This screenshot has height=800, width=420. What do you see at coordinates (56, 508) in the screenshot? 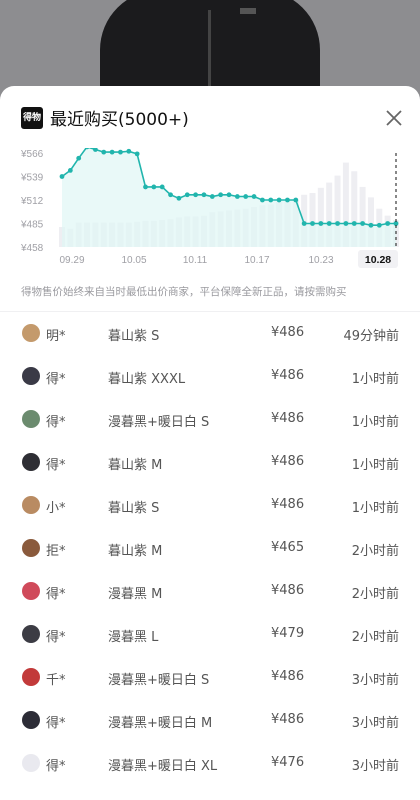
I see `buyer-name: 小*` at bounding box center [56, 508].